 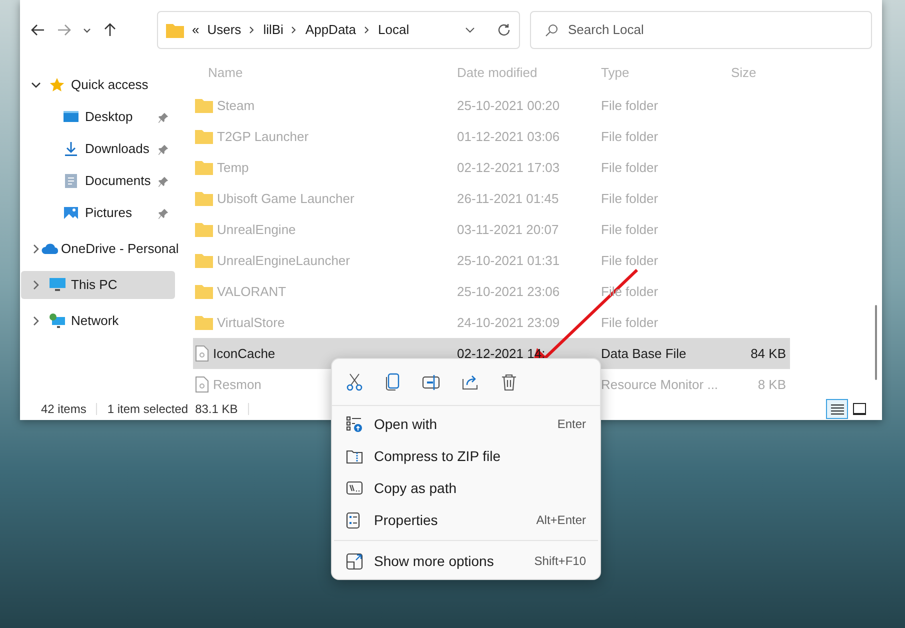 I want to click on search-input: Search Local, so click(x=712, y=30).